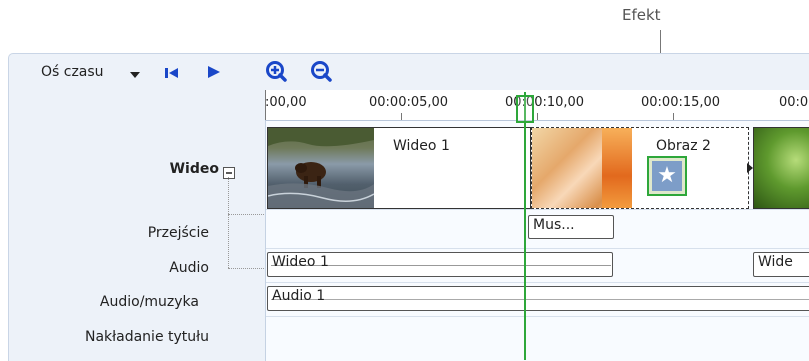 Image resolution: width=809 pixels, height=361 pixels. I want to click on dropdown-arrow-icon, so click(135, 75).